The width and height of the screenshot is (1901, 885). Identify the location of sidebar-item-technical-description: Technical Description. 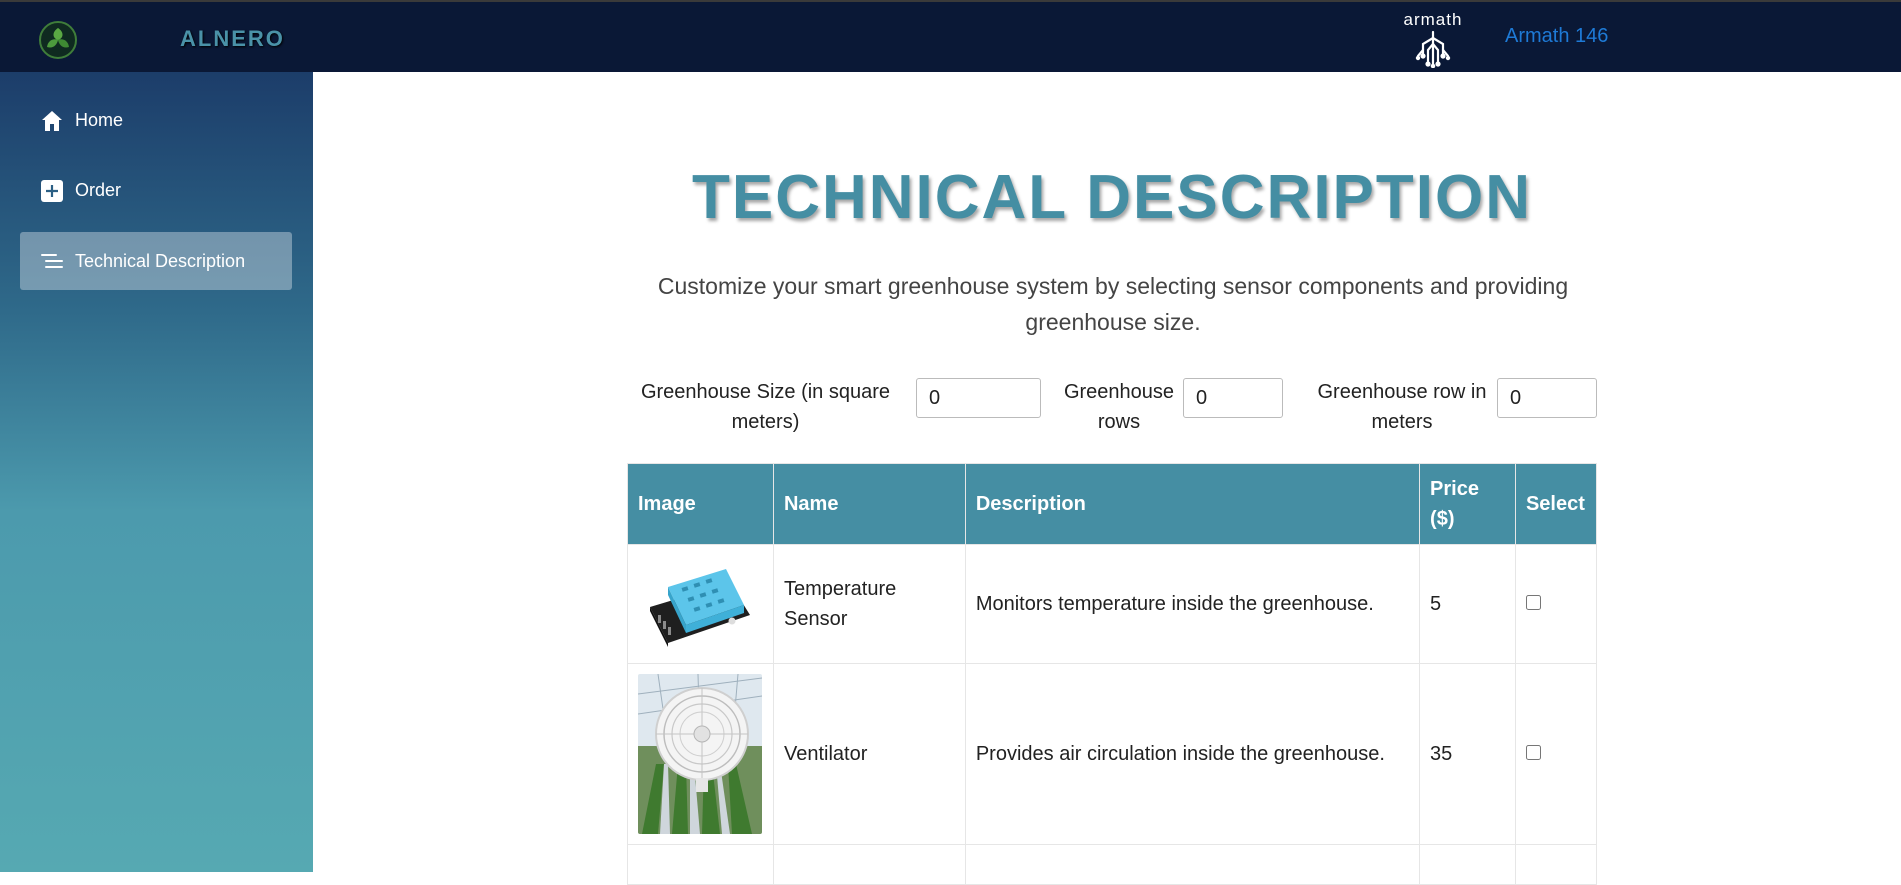
(156, 261).